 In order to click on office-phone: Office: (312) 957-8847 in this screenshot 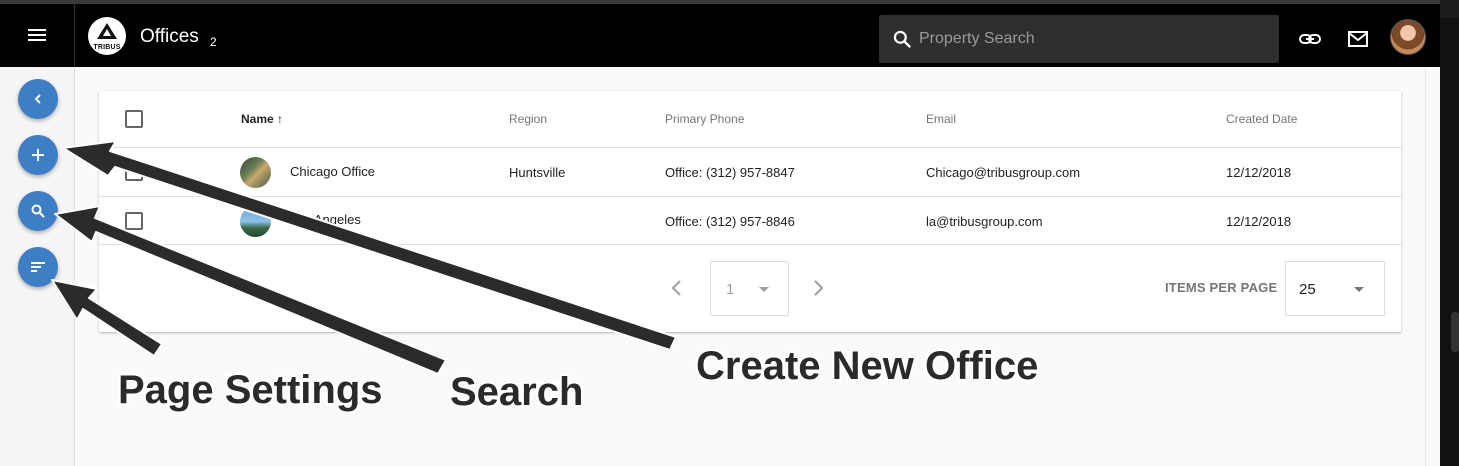, I will do `click(730, 172)`.